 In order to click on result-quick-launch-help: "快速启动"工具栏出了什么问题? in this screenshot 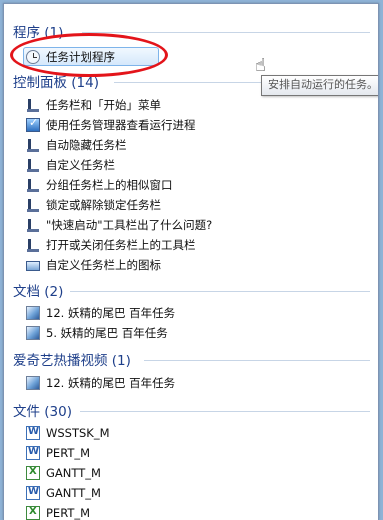, I will do `click(119, 224)`.